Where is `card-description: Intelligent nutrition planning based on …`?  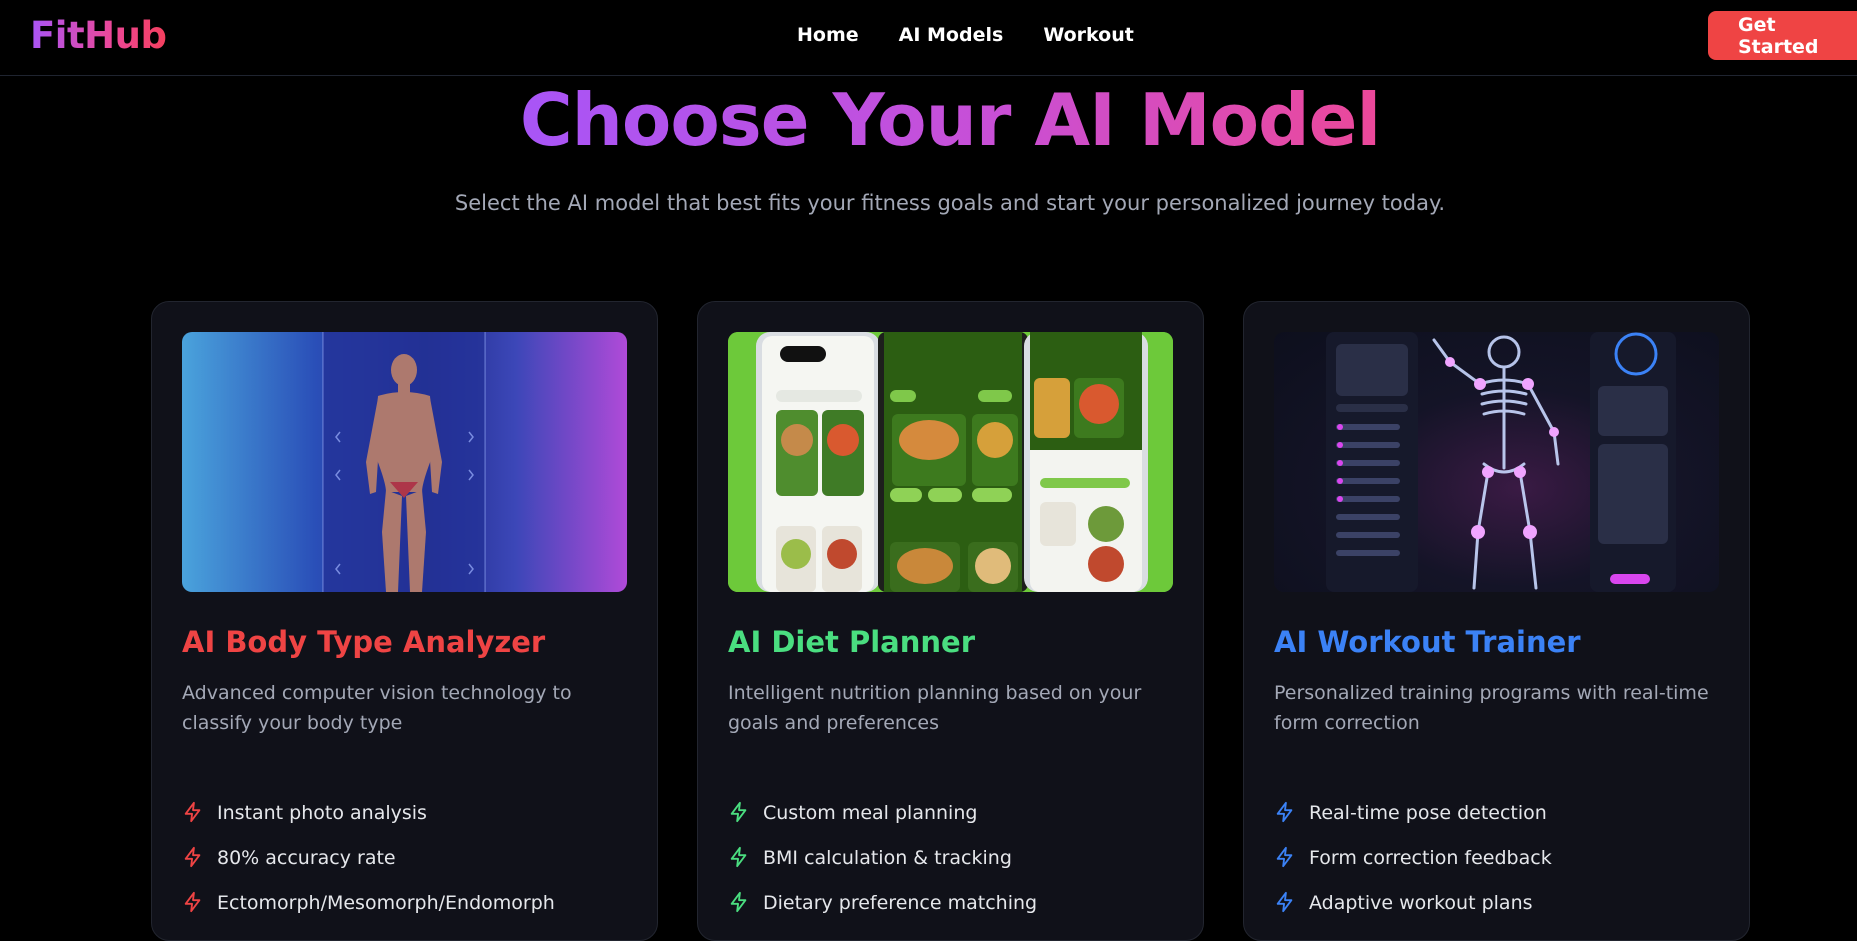
card-description: Intelligent nutrition planning based on … is located at coordinates (935, 708).